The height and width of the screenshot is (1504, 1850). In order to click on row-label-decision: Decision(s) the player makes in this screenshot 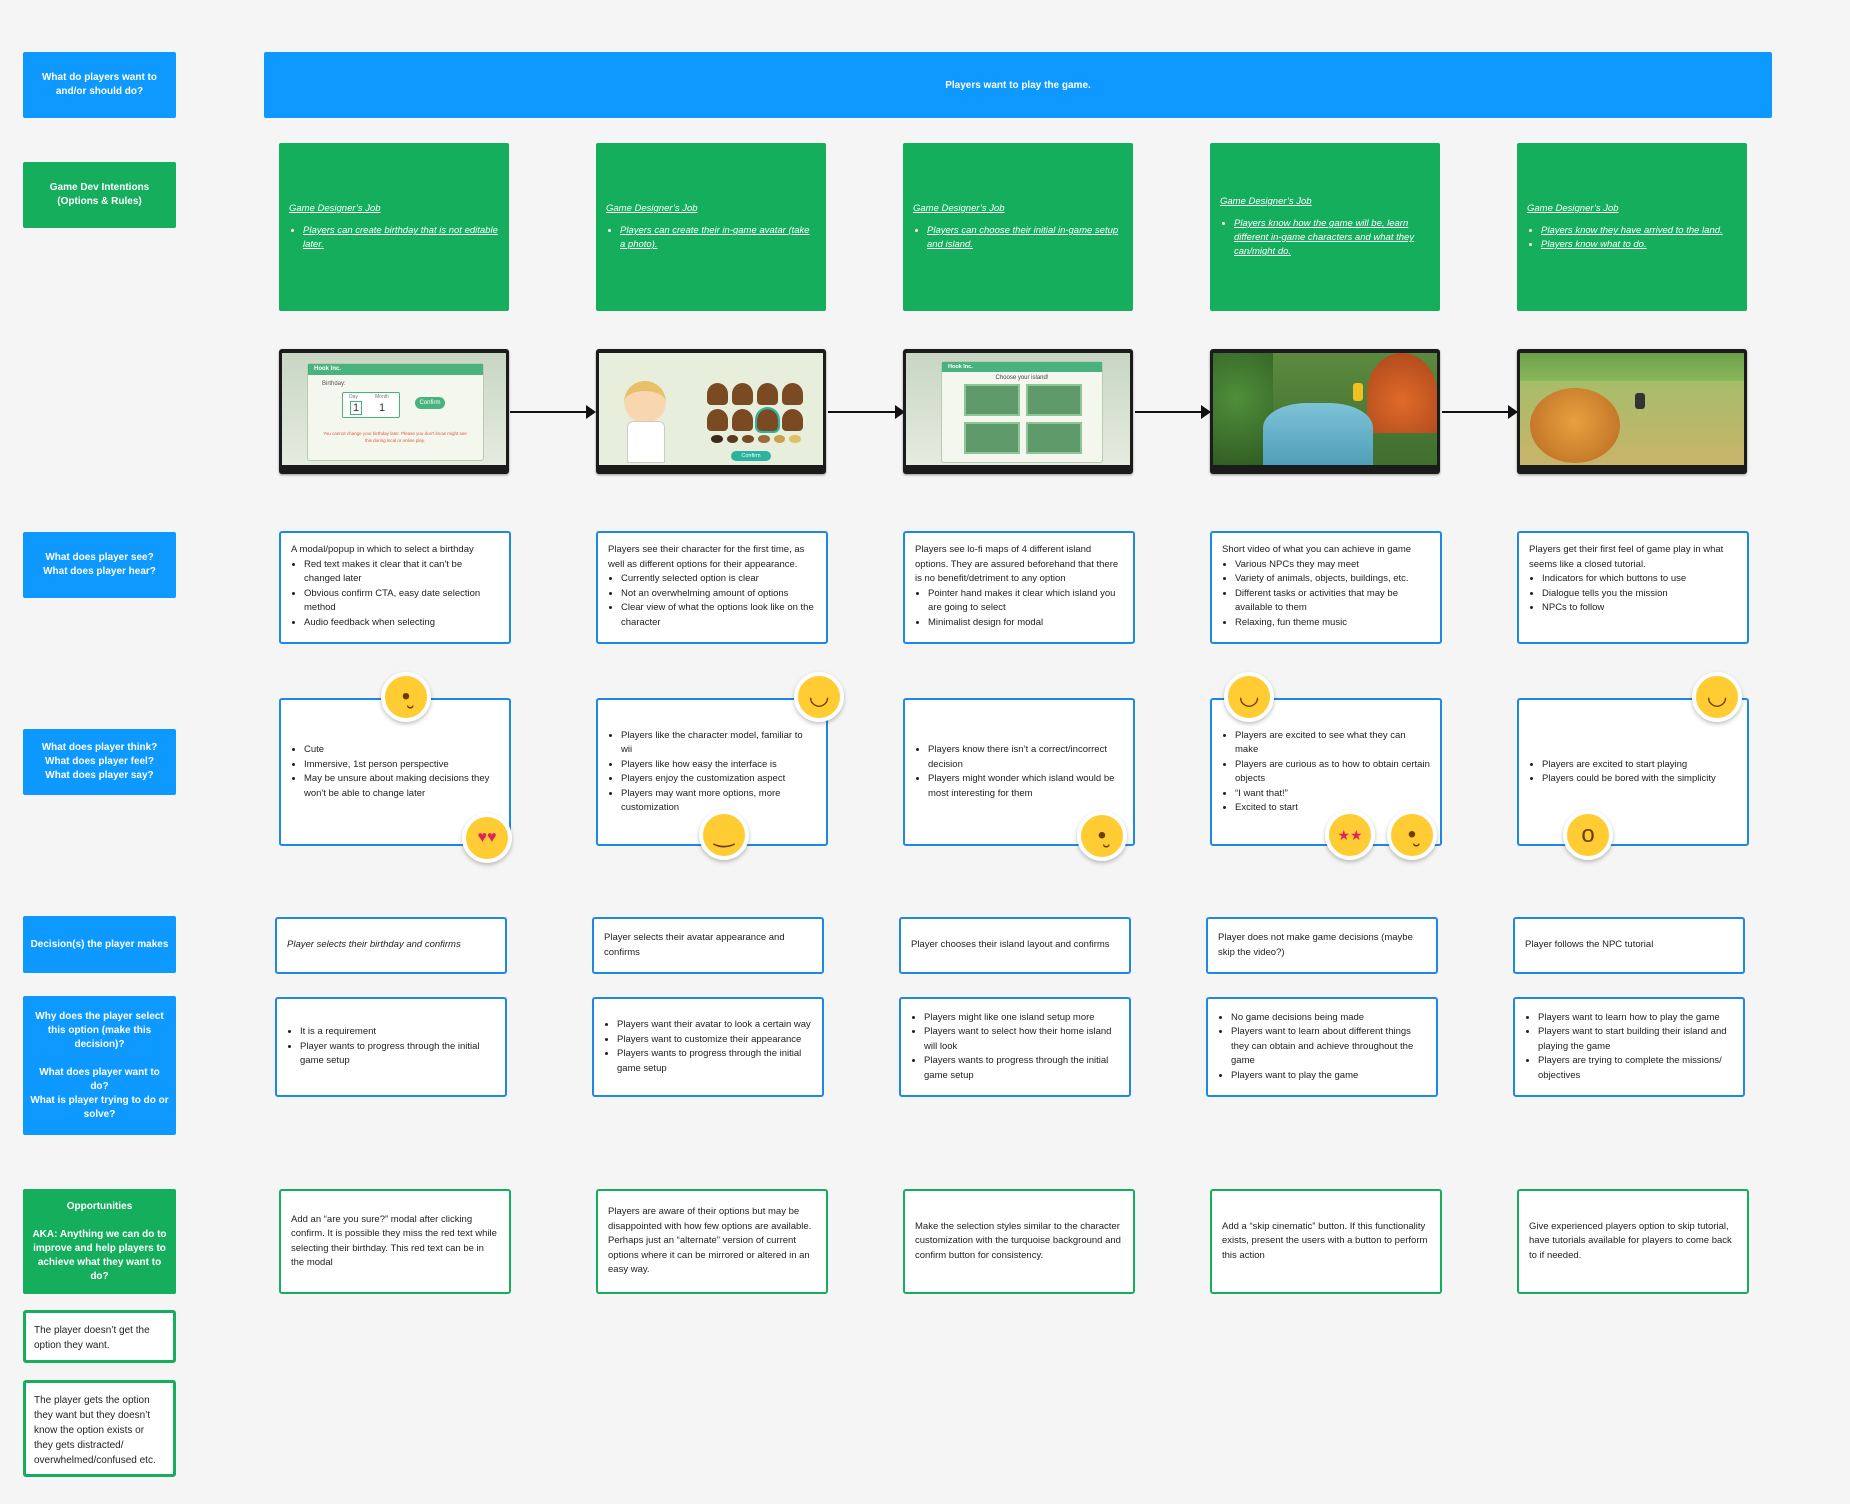, I will do `click(99, 944)`.